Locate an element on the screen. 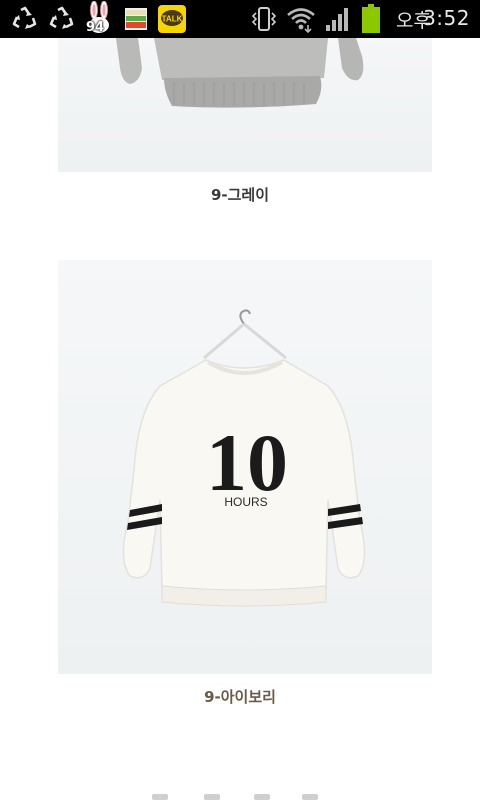  kakaotalk-label: TALK is located at coordinates (172, 19).